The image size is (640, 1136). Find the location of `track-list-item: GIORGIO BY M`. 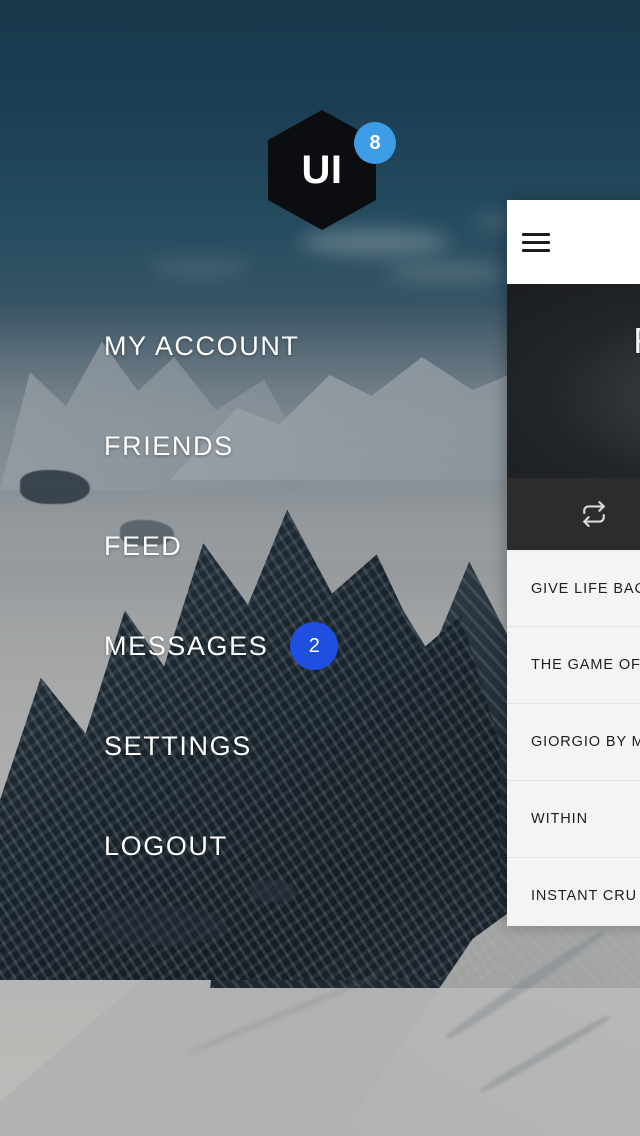

track-list-item: GIORGIO BY M is located at coordinates (573, 742).